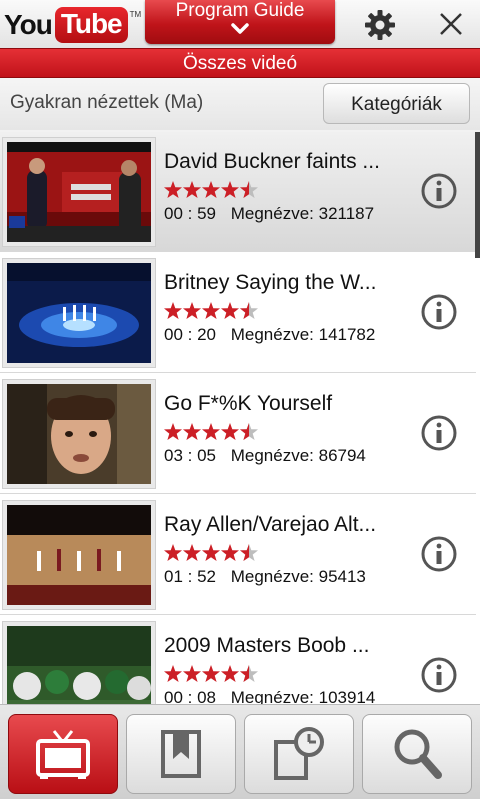 This screenshot has width=480, height=799. What do you see at coordinates (190, 213) in the screenshot?
I see `video-duration: 00 : 59` at bounding box center [190, 213].